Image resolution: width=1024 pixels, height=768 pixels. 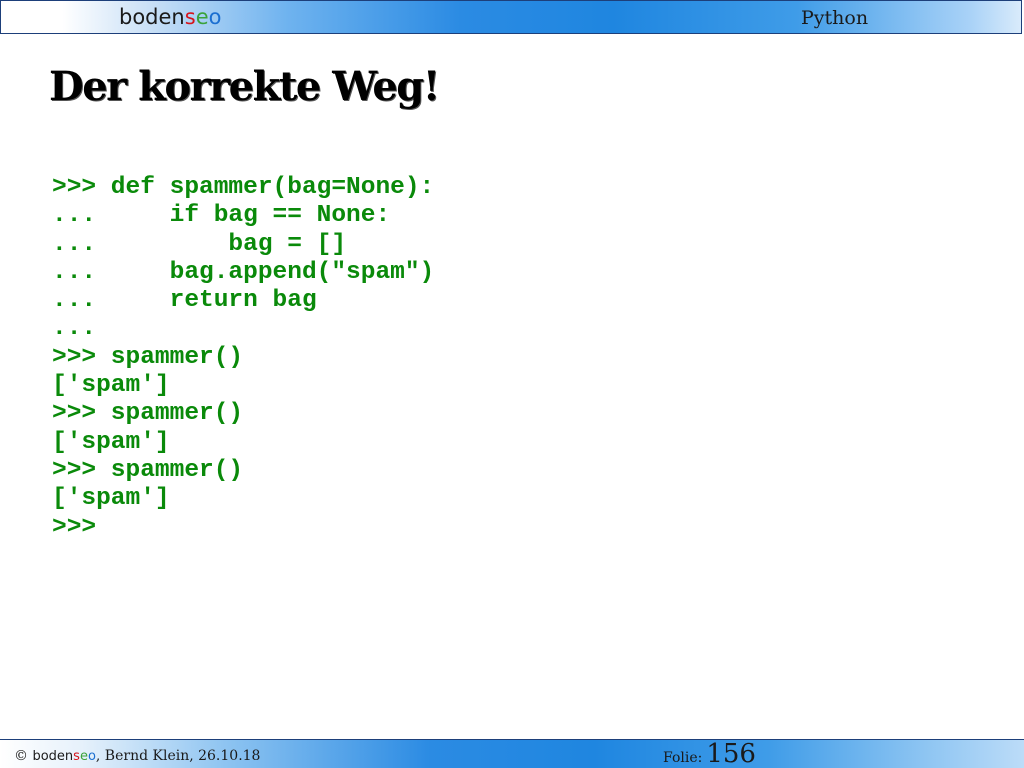 I want to click on footer-copyright: © bodenseo, Bernd Klein, 26.10.18, so click(x=137, y=756).